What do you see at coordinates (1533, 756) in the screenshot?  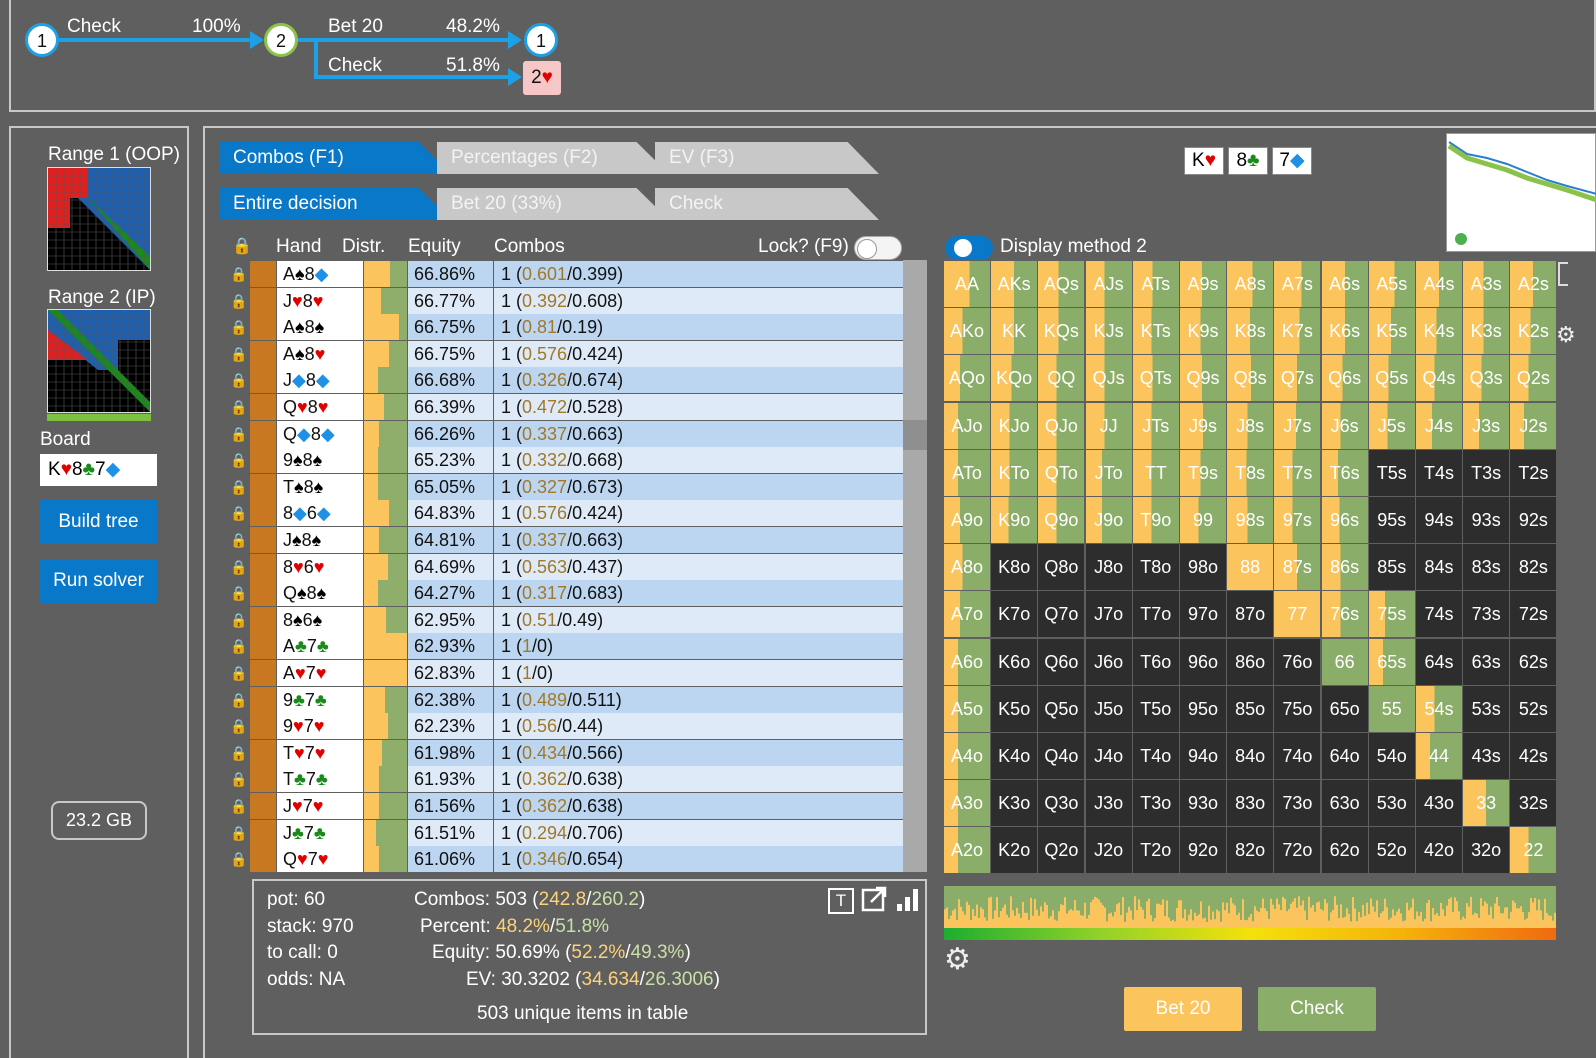 I see `hand-grid-cell: 42s` at bounding box center [1533, 756].